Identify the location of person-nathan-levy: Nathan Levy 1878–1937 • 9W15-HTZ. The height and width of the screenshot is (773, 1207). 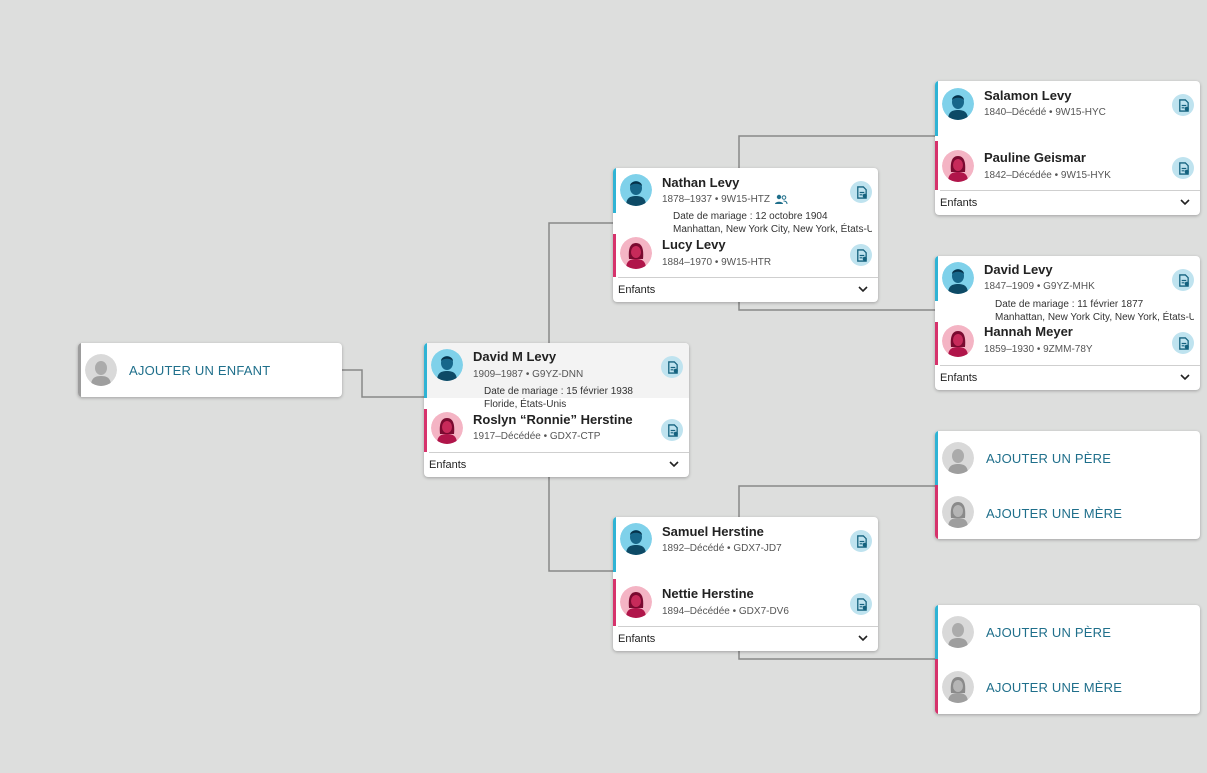
(745, 190).